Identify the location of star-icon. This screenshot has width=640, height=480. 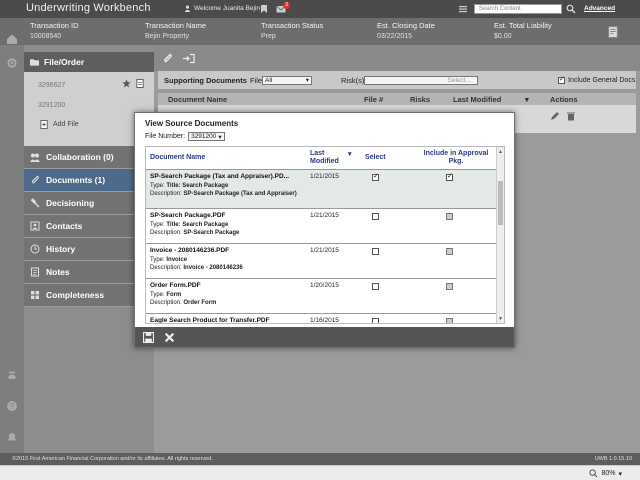
(126, 83).